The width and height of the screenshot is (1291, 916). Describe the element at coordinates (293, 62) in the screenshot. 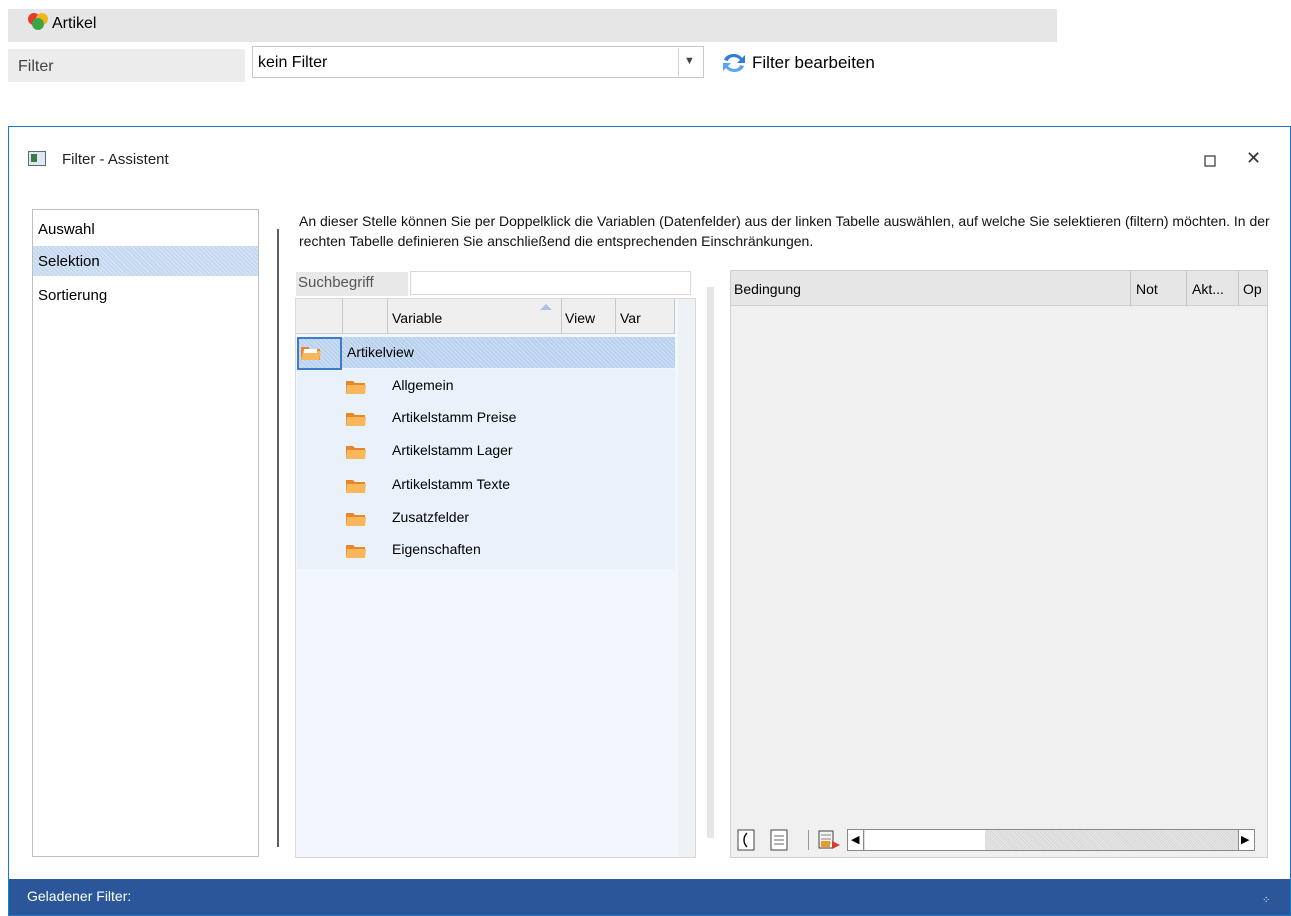

I see `filter-select-value: kein Filter` at that location.